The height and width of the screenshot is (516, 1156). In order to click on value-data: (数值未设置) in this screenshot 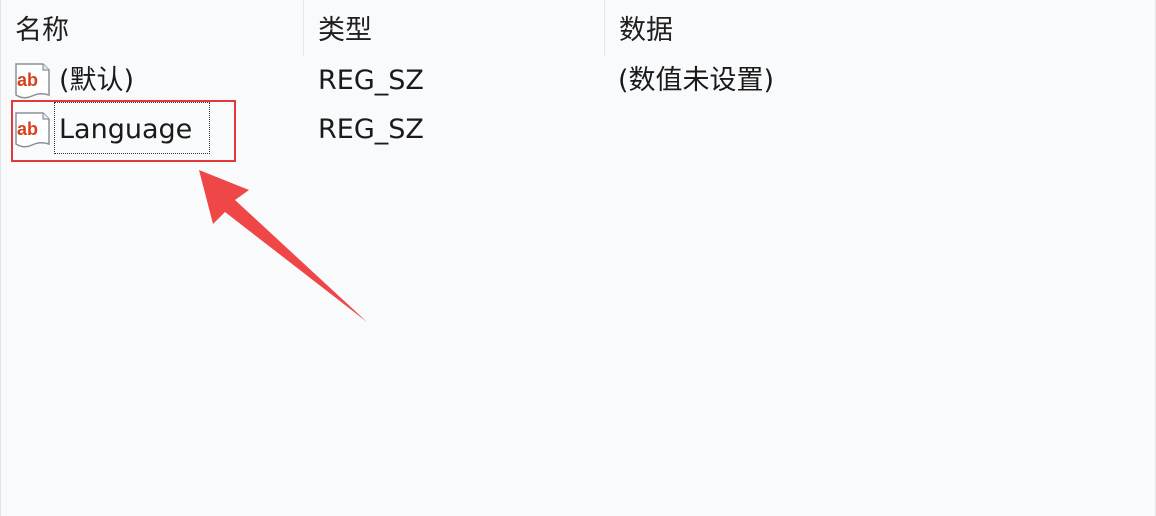, I will do `click(696, 80)`.